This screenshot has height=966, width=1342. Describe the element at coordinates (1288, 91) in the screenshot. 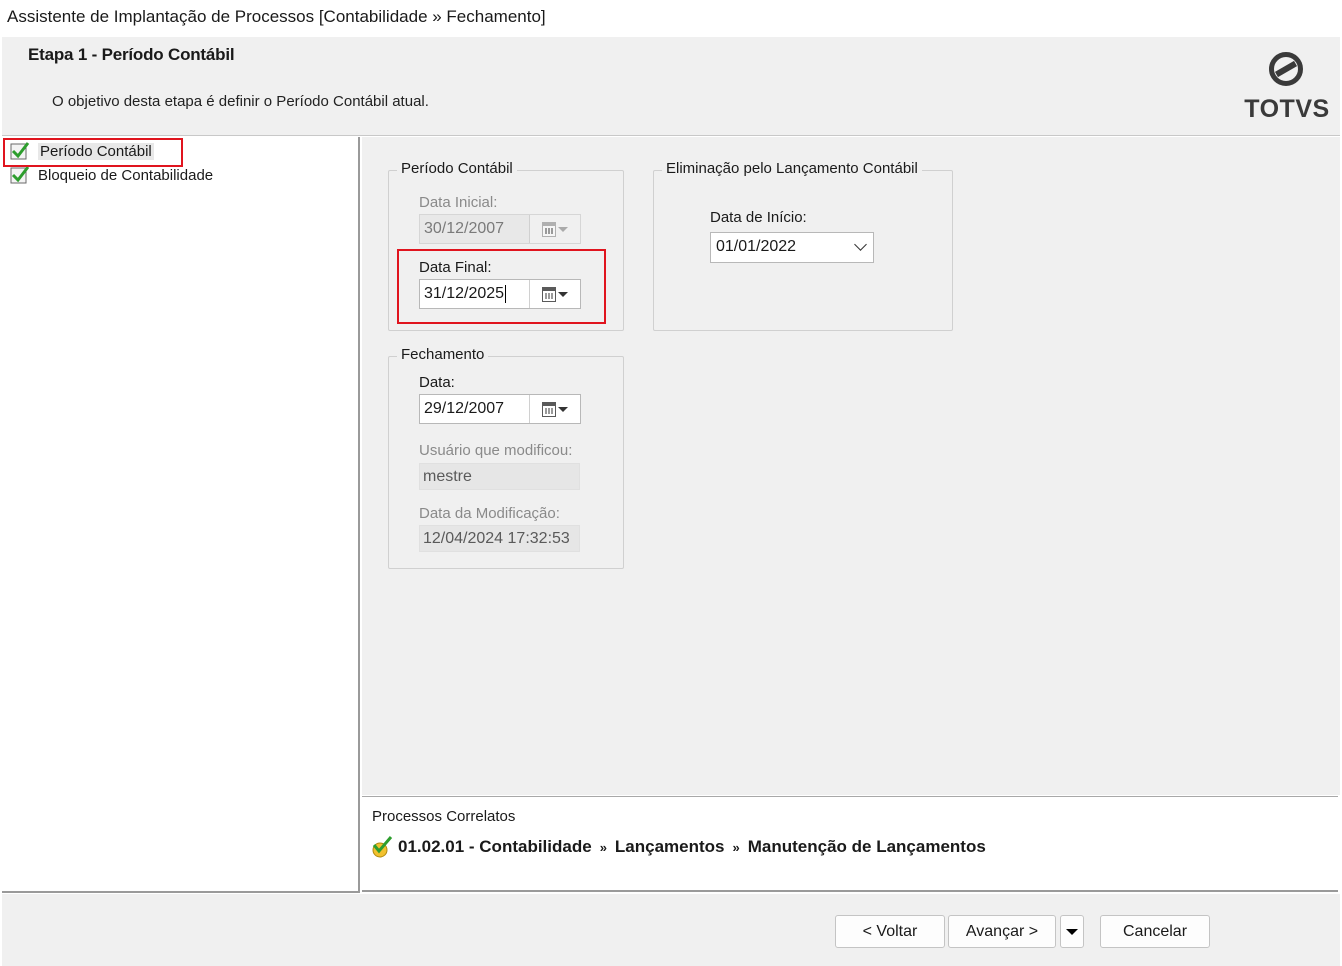

I see `totvs-logo: TOTVS` at that location.